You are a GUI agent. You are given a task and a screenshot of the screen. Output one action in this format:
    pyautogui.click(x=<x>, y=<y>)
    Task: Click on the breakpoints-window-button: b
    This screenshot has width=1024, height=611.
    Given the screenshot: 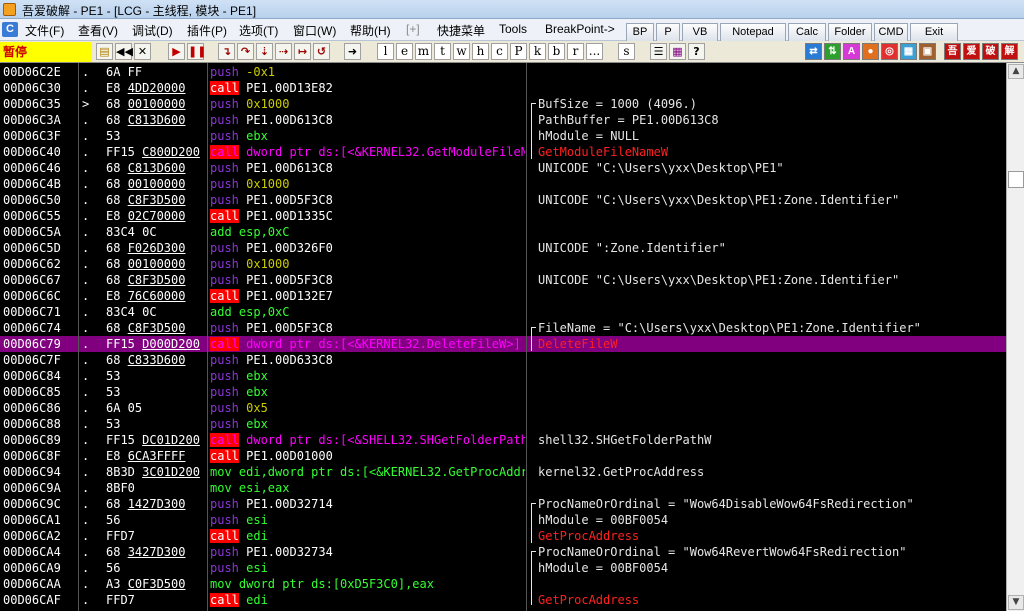 What is the action you would take?
    pyautogui.click(x=556, y=51)
    